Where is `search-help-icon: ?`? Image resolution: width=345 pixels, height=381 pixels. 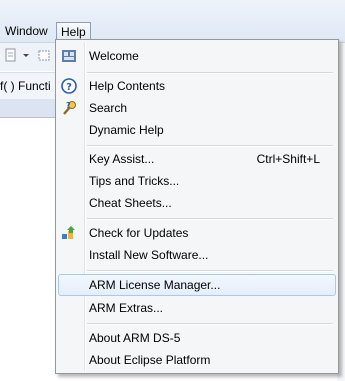 search-help-icon: ? is located at coordinates (69, 108).